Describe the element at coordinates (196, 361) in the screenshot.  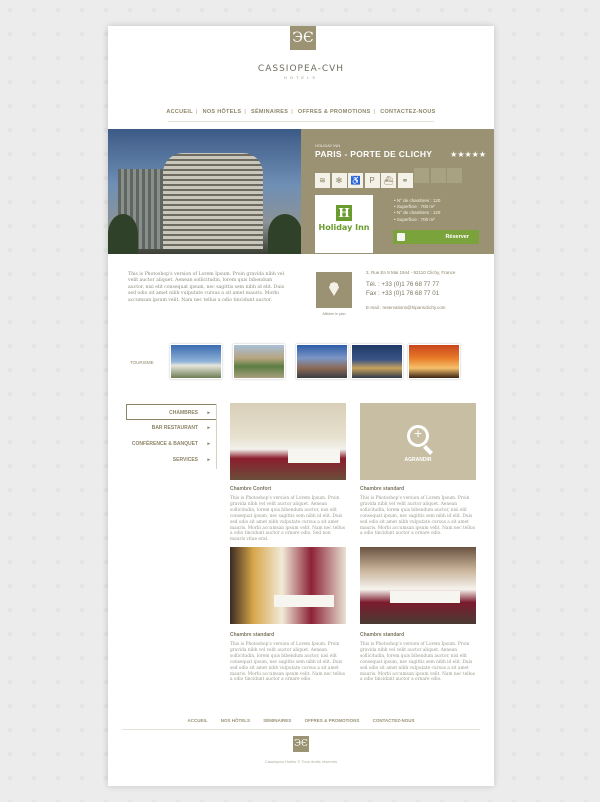
I see `tourism-thumb-sacre-coeur` at that location.